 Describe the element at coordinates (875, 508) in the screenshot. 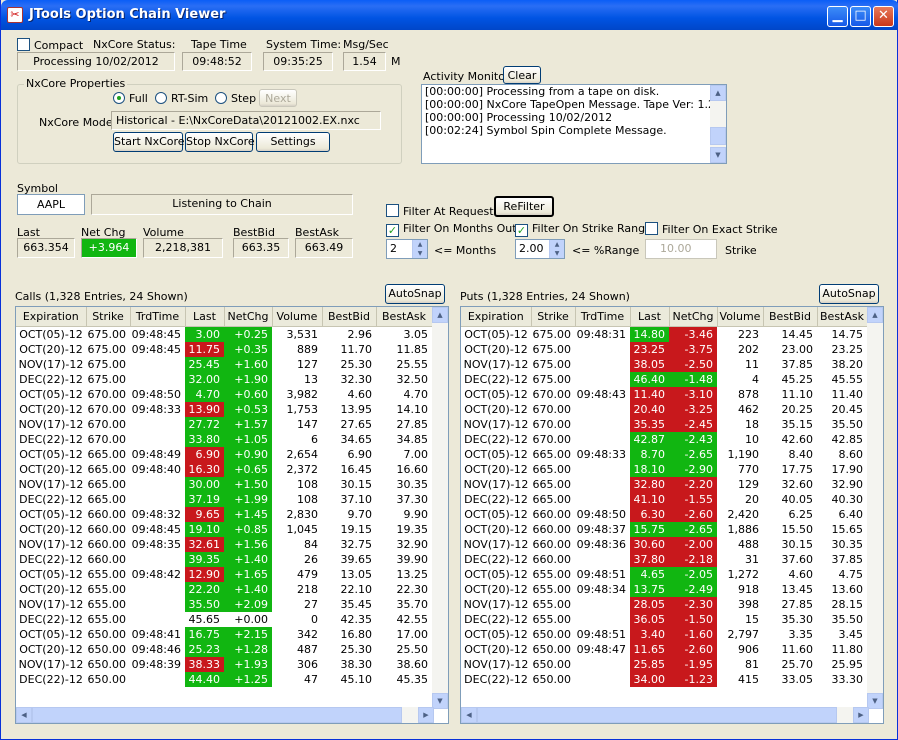

I see `puts-vscroll: ▲ ▼` at that location.